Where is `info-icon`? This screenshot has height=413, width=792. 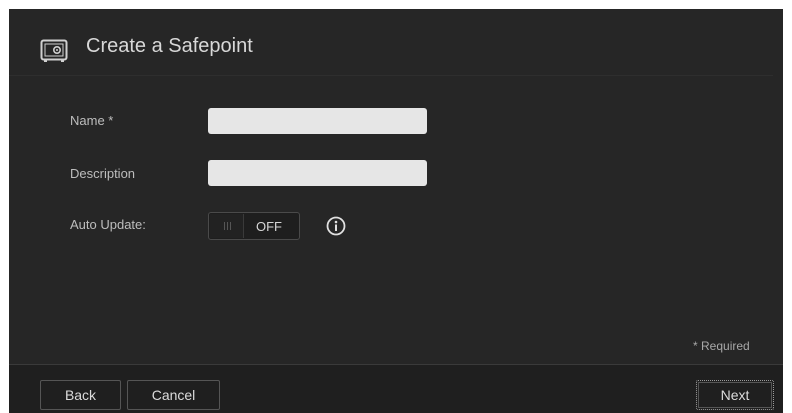 info-icon is located at coordinates (336, 226).